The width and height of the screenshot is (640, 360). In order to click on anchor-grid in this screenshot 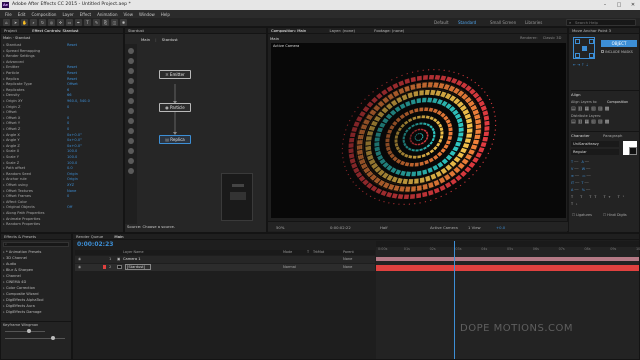, I will do `click(584, 48)`.